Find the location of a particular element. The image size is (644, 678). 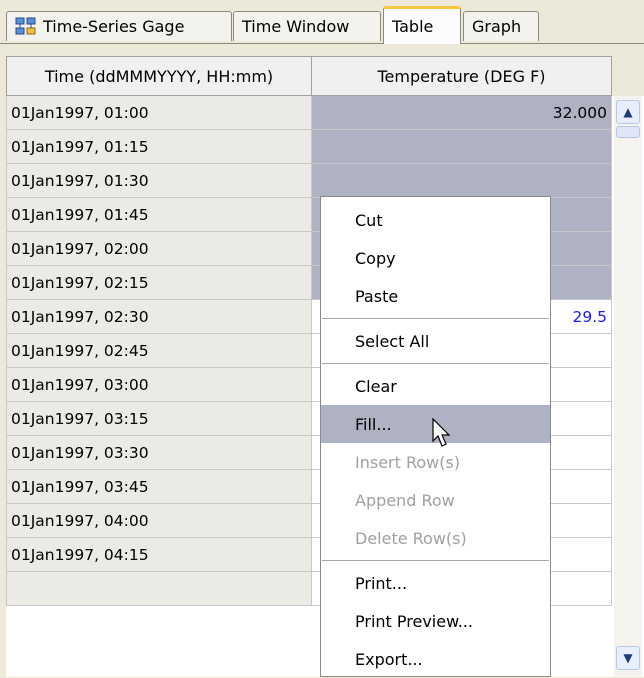

column-header-temperature: Temperature (DEG F) is located at coordinates (462, 76).